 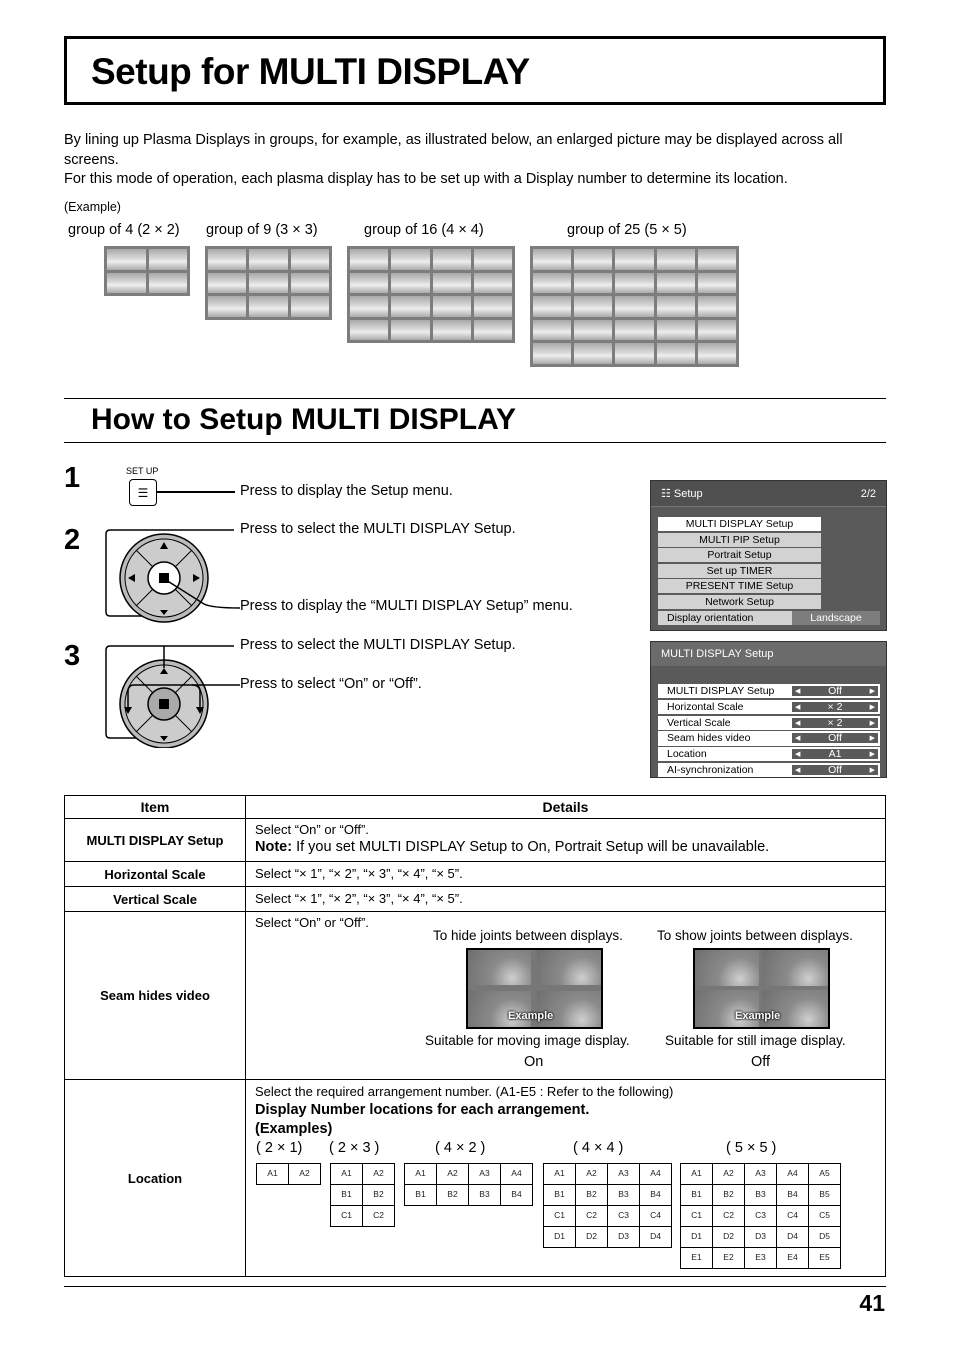 What do you see at coordinates (739, 524) in the screenshot?
I see `osd-menu-item: MULTI DISPLAY Setup` at bounding box center [739, 524].